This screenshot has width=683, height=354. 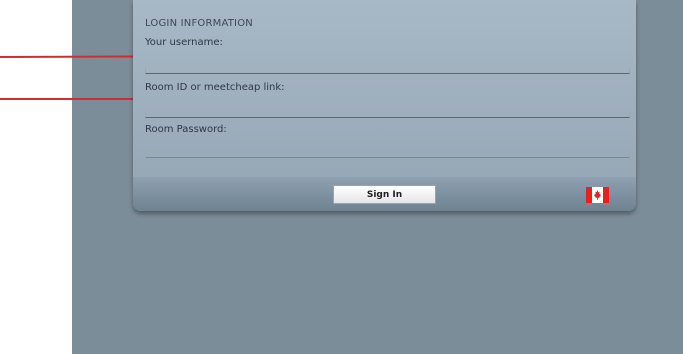 What do you see at coordinates (597, 195) in the screenshot?
I see `canada-flag-icon` at bounding box center [597, 195].